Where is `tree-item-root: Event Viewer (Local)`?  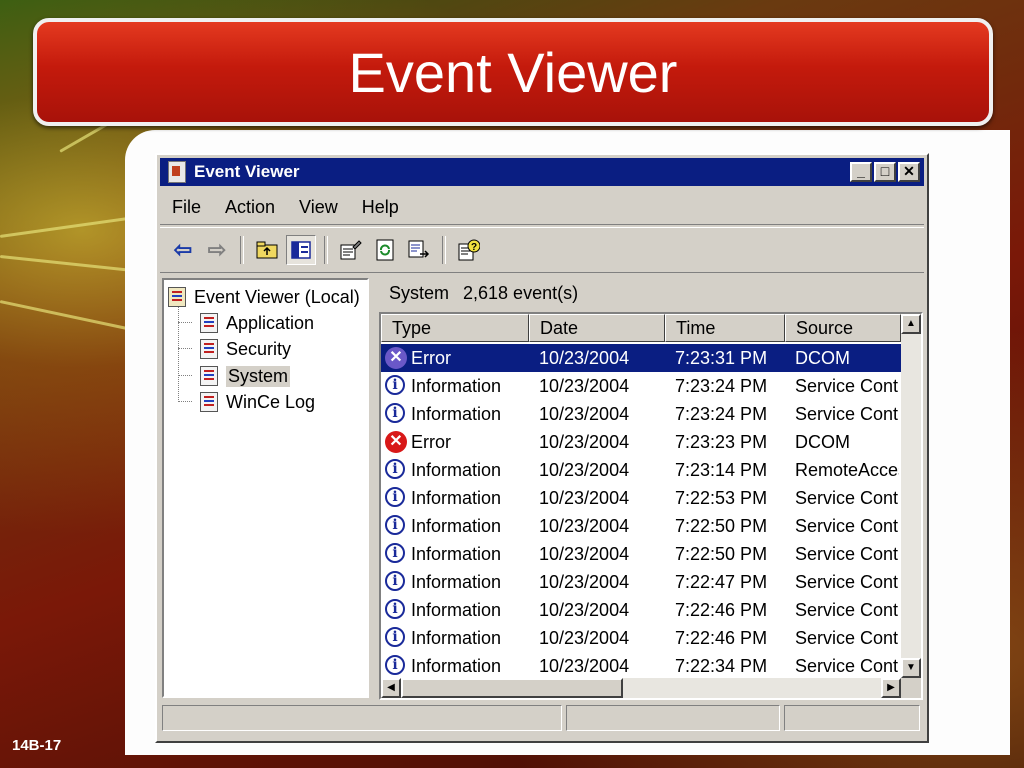 tree-item-root: Event Viewer (Local) is located at coordinates (264, 297).